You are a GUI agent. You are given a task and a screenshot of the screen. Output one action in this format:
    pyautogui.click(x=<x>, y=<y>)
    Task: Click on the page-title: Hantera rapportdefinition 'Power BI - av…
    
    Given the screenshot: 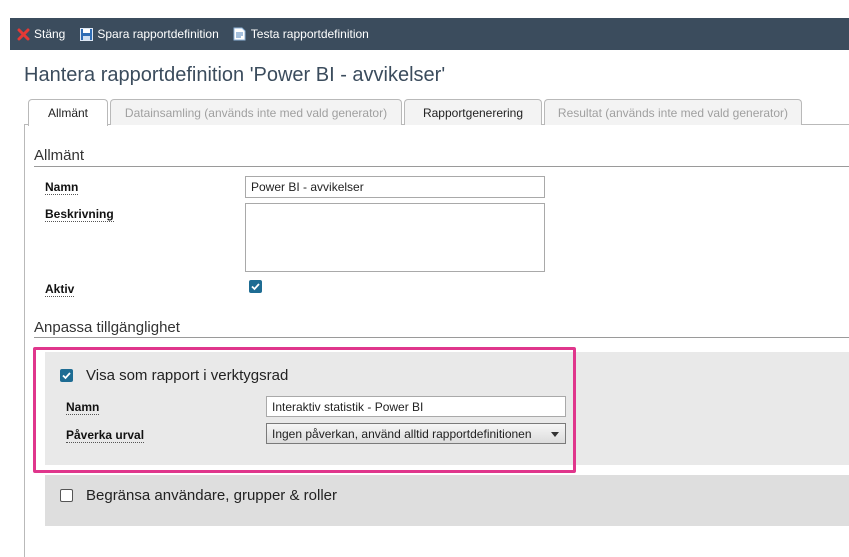 What is the action you would take?
    pyautogui.click(x=235, y=75)
    